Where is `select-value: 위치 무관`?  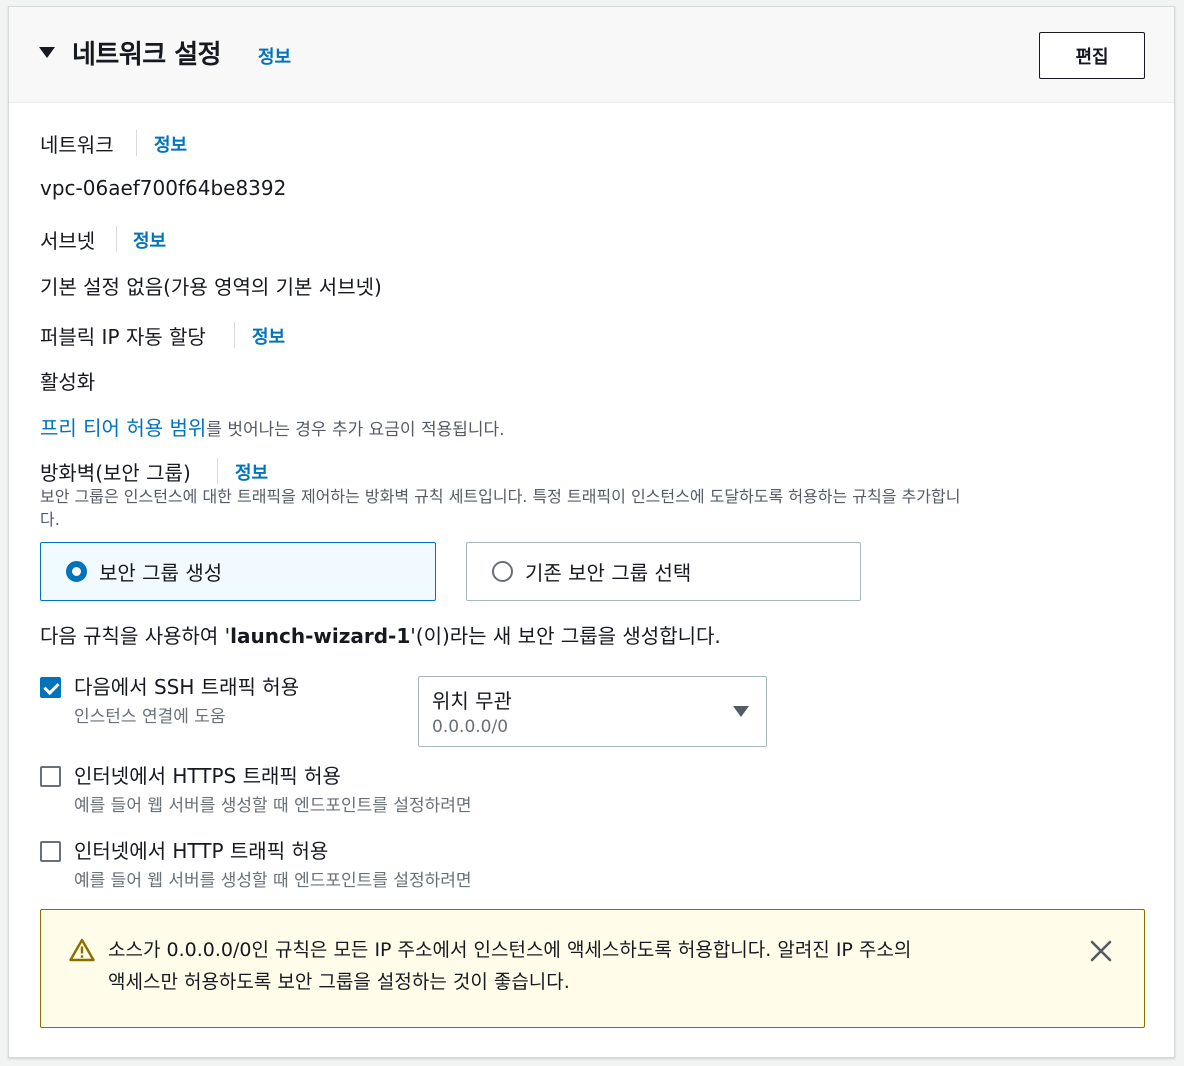
select-value: 위치 무관 is located at coordinates (472, 701).